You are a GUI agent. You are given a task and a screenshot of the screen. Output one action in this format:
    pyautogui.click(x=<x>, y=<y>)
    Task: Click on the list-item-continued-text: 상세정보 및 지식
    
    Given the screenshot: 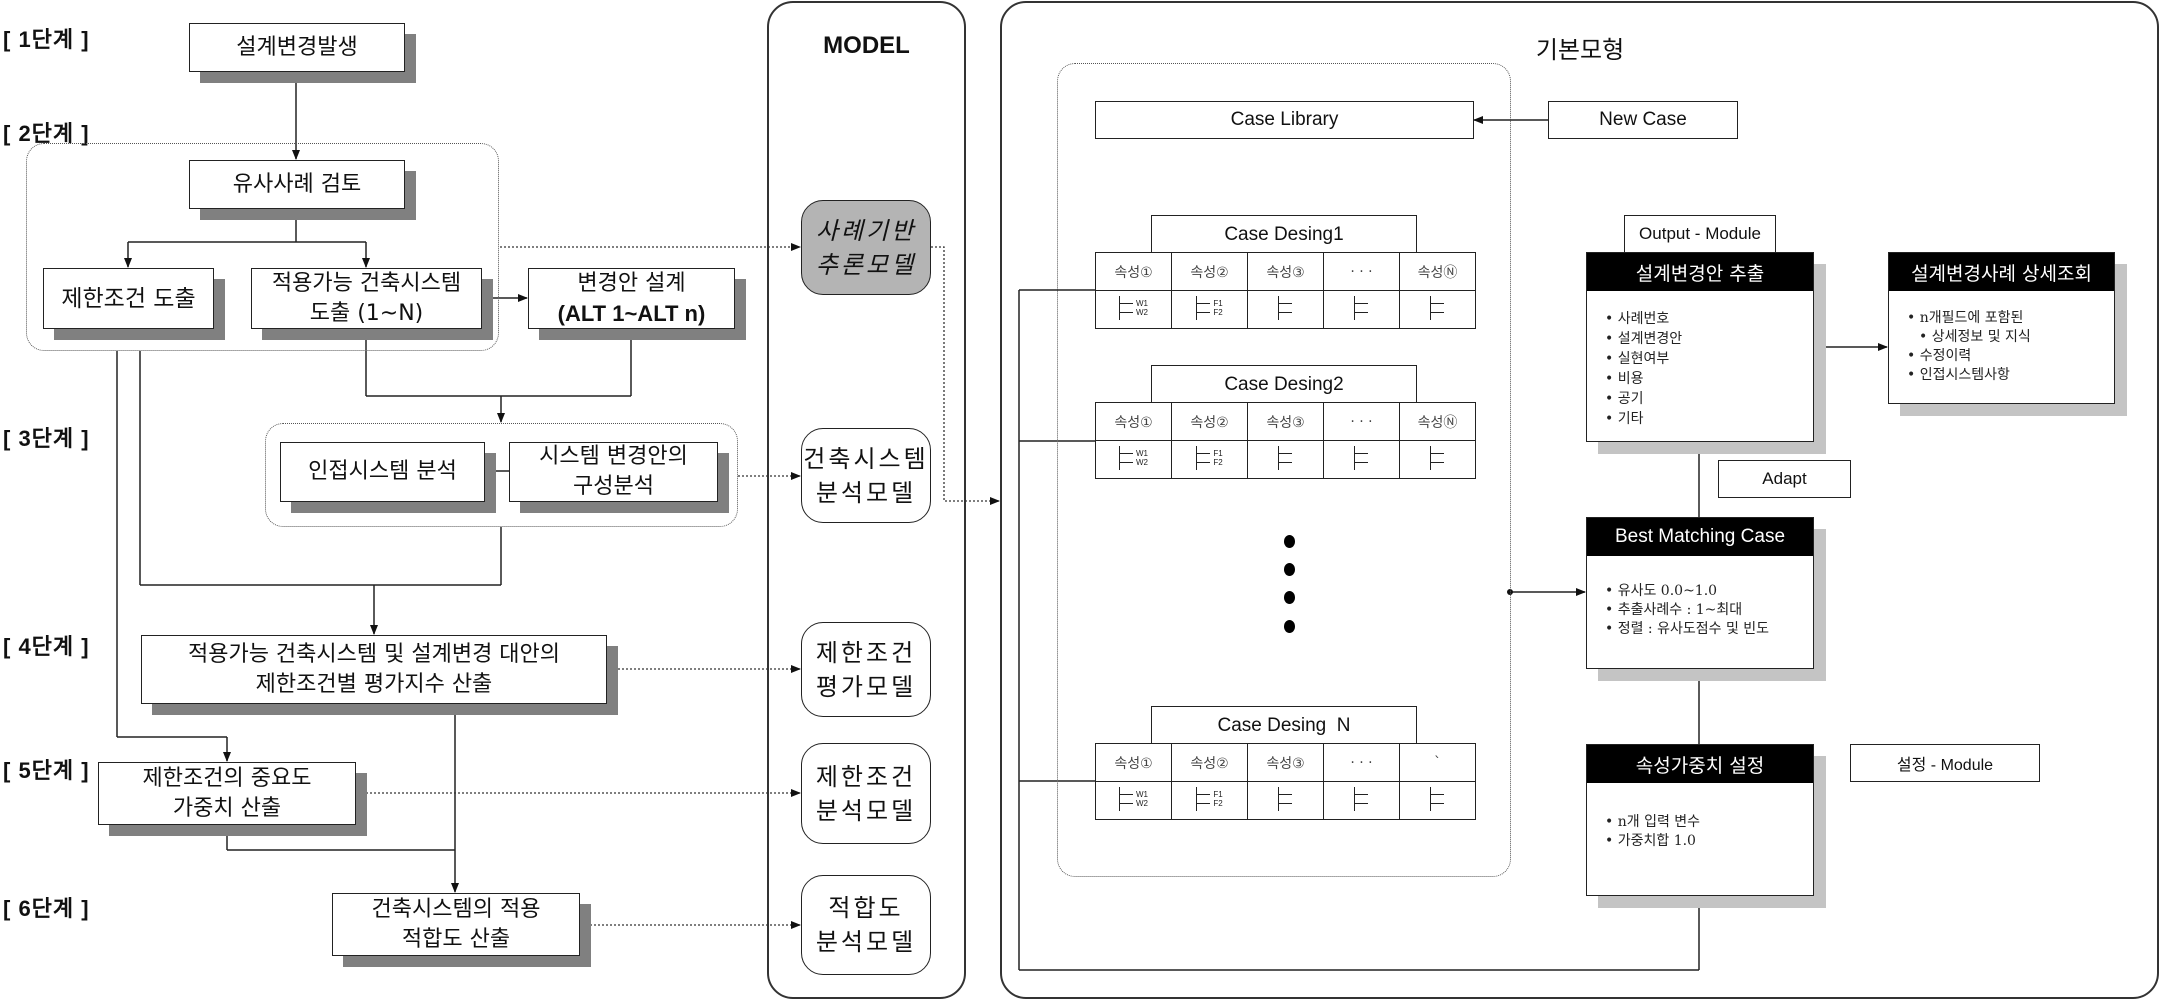 What is the action you would take?
    pyautogui.click(x=1981, y=337)
    